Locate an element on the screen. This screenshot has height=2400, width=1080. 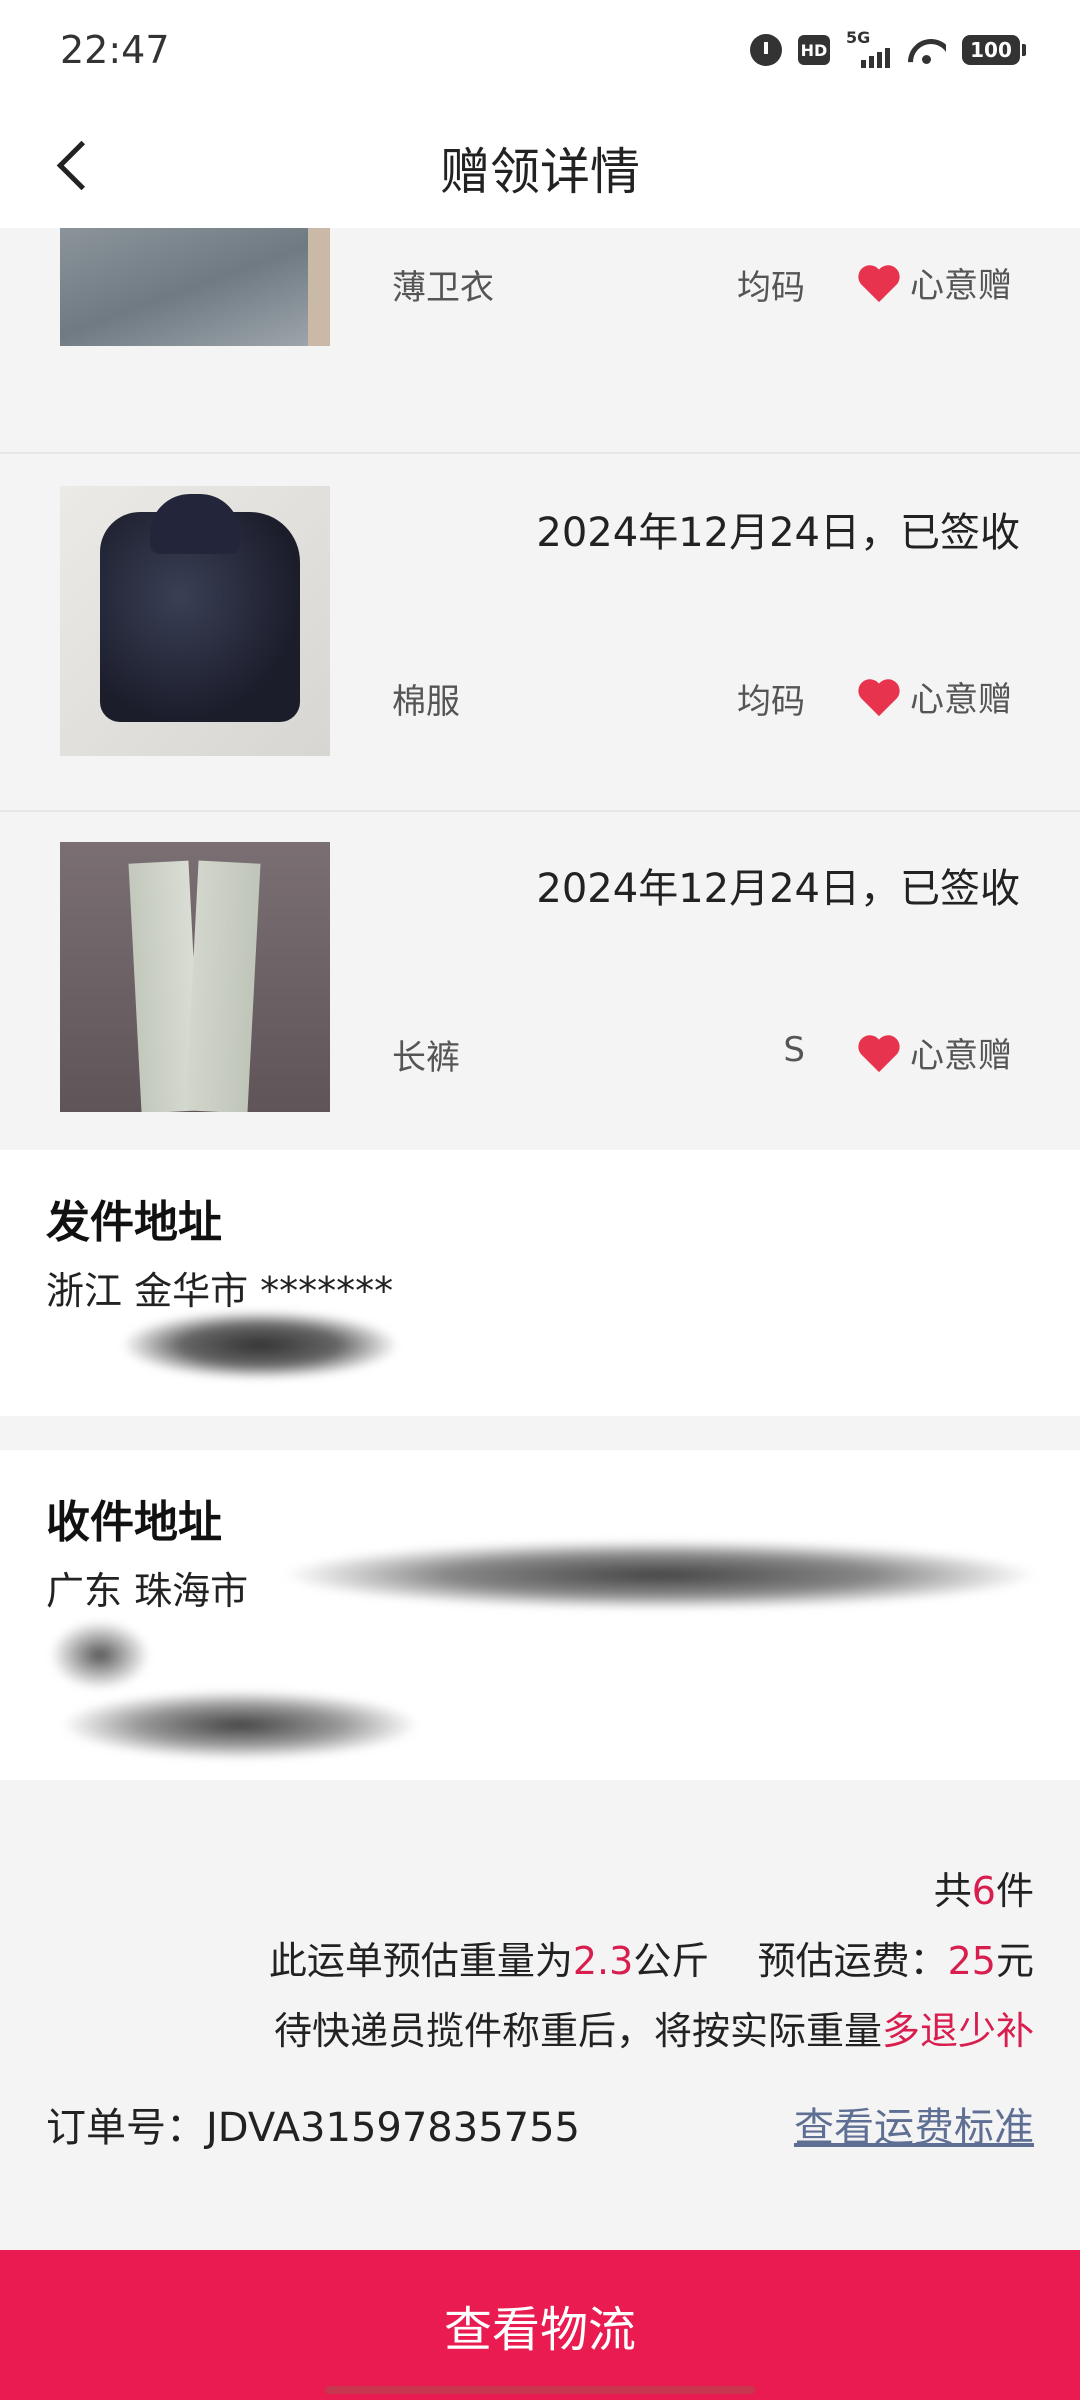
item-size: S is located at coordinates (794, 1050).